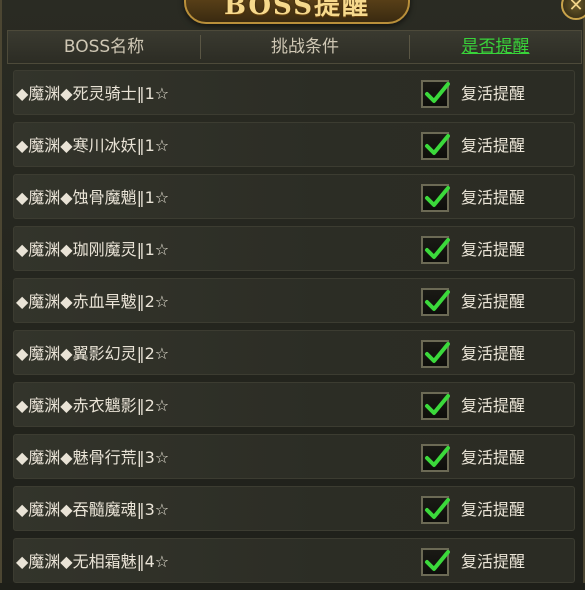 The image size is (585, 590). Describe the element at coordinates (294, 404) in the screenshot. I see `list-item: ◆魔渊◆赤衣魑影‖2☆ 复活提醒` at that location.